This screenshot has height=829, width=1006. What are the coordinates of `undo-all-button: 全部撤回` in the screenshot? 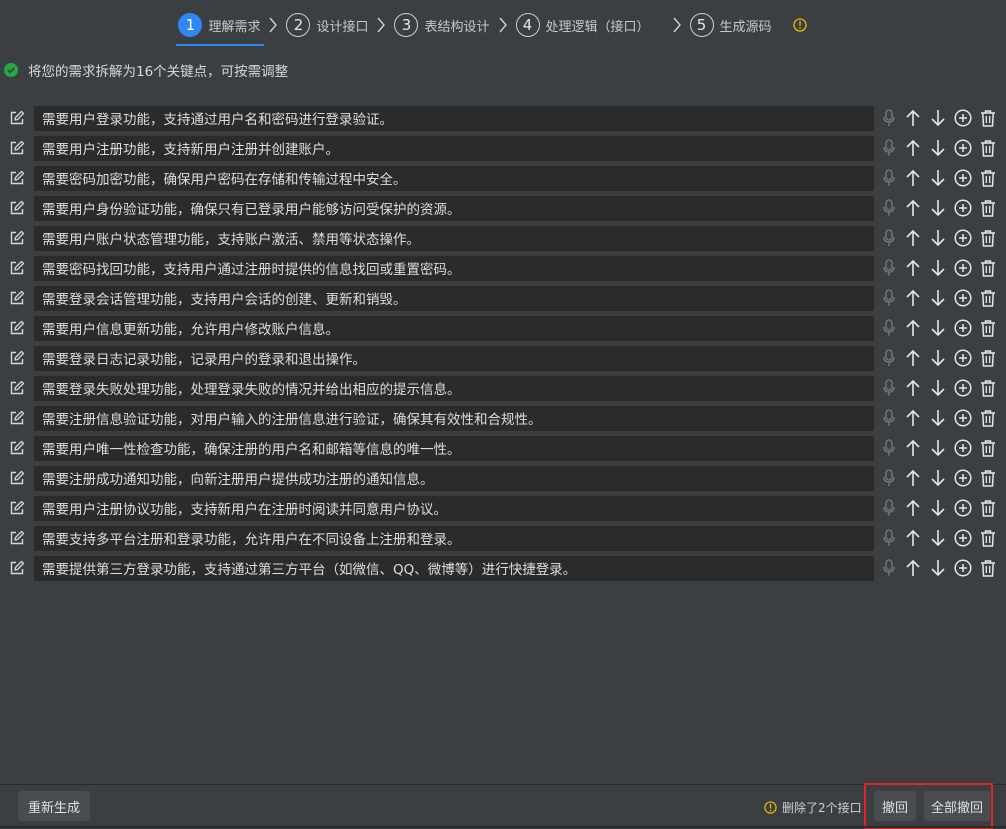 It's located at (957, 806).